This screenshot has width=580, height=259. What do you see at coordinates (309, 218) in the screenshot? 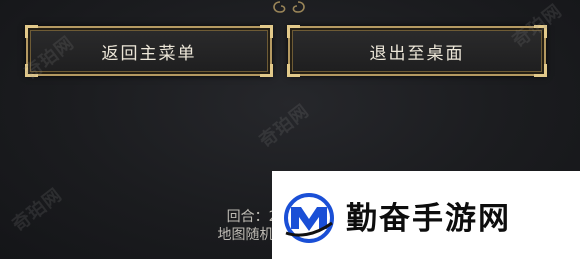
I see `site-logo-icon` at bounding box center [309, 218].